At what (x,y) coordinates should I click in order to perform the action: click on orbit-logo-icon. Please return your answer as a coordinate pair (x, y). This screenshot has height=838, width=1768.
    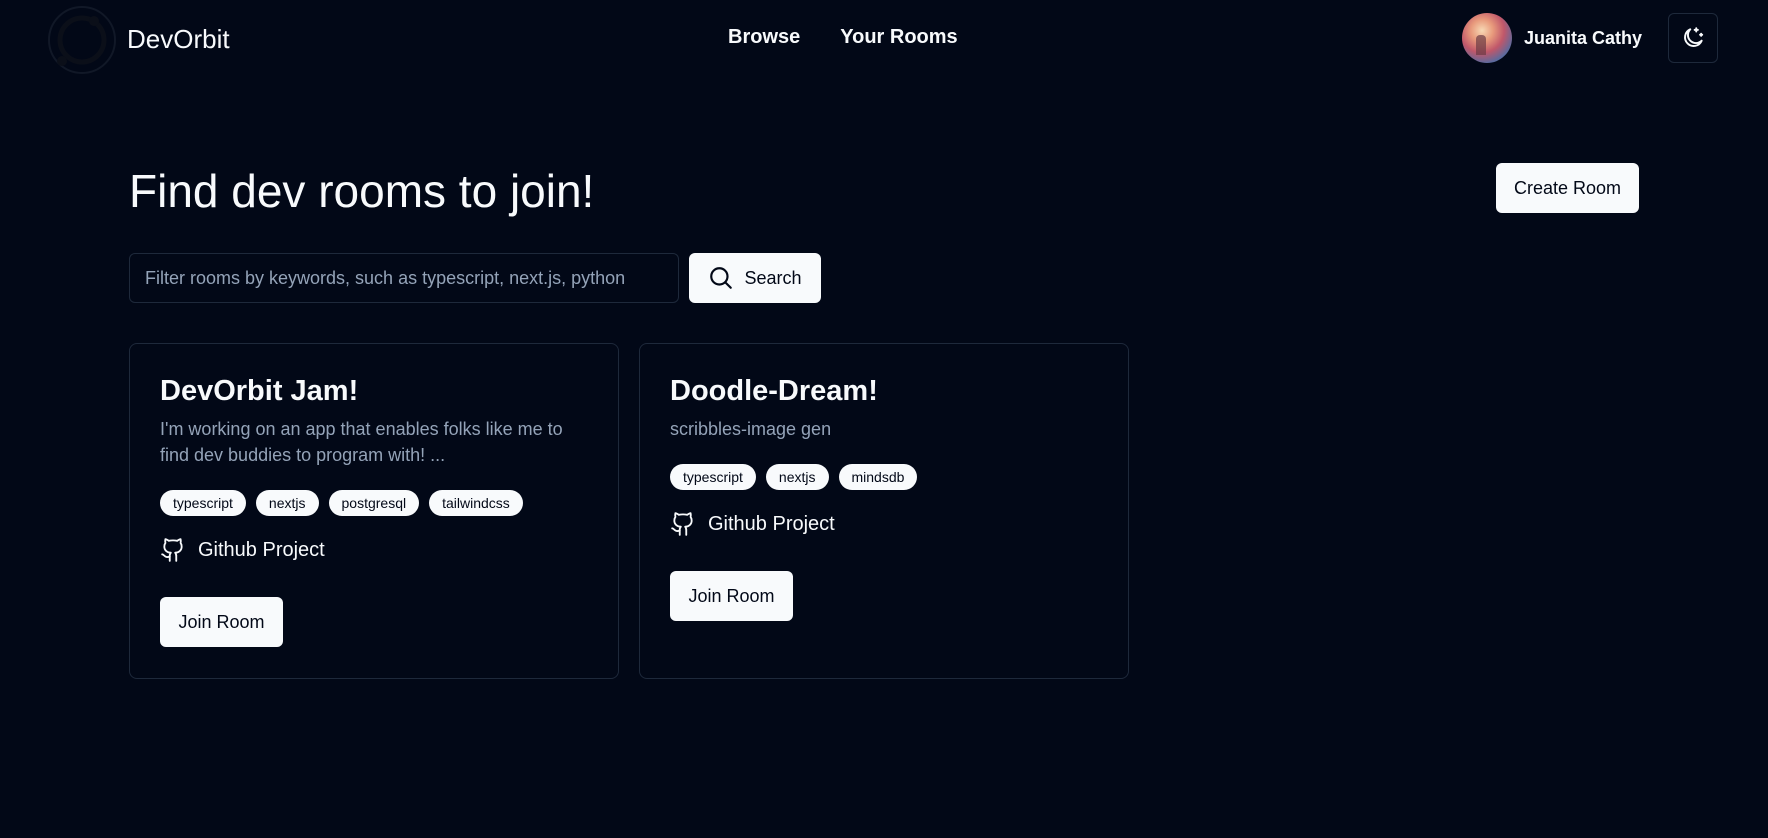
    Looking at the image, I should click on (82, 40).